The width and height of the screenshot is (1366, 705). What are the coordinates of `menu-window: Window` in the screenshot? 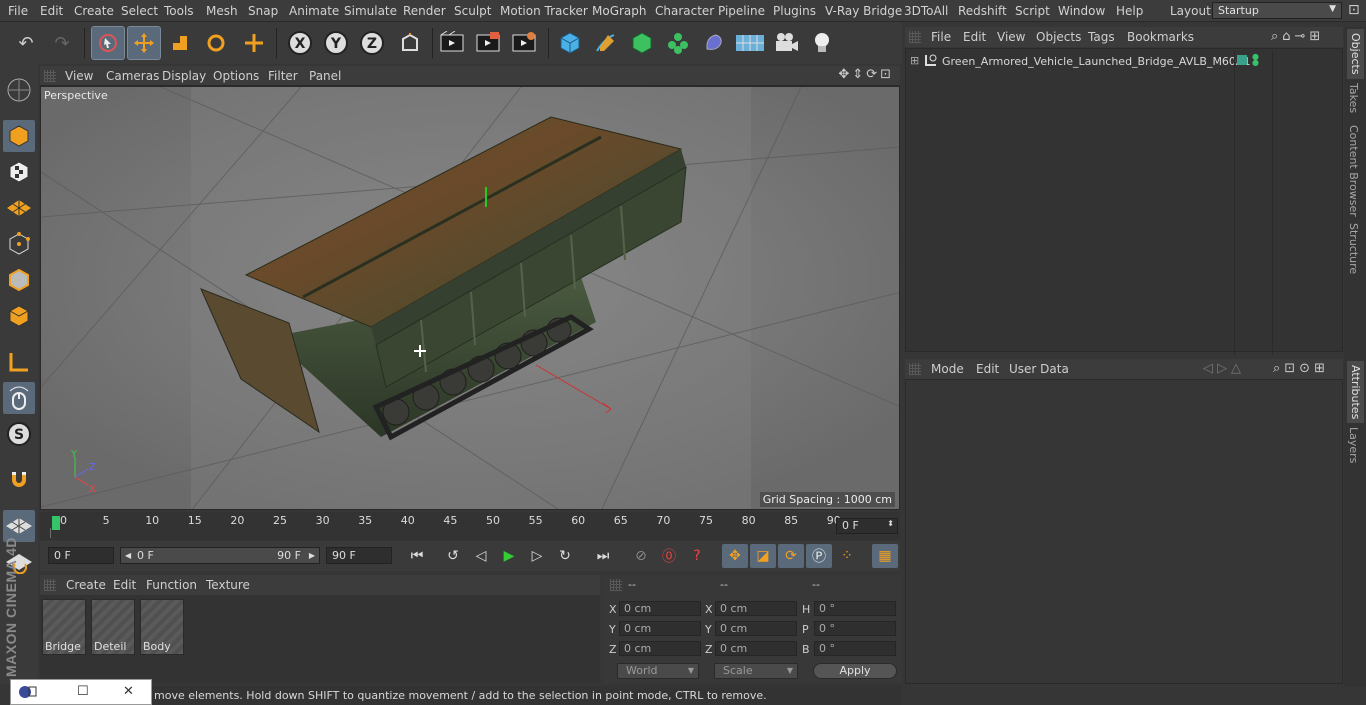 It's located at (1081, 11).